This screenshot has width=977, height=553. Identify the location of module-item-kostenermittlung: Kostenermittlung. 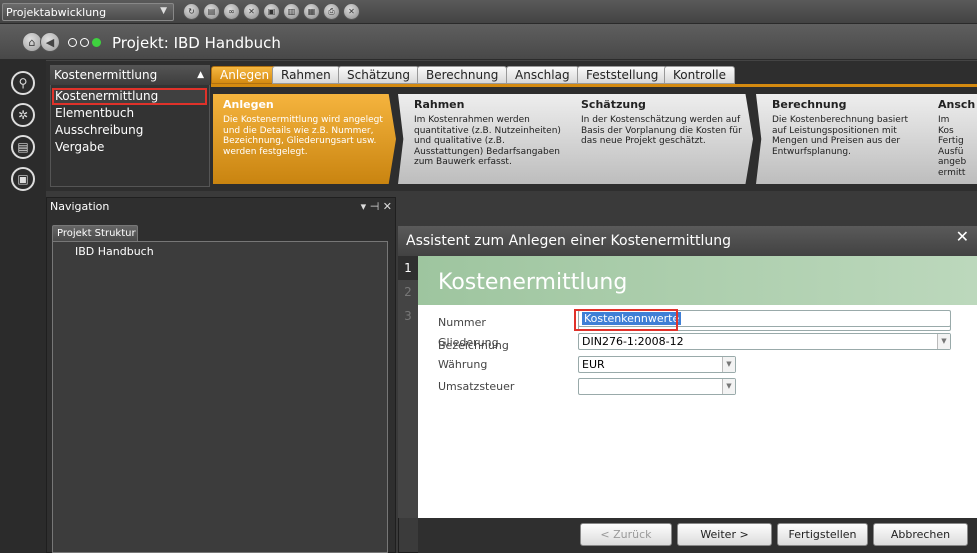
(130, 96).